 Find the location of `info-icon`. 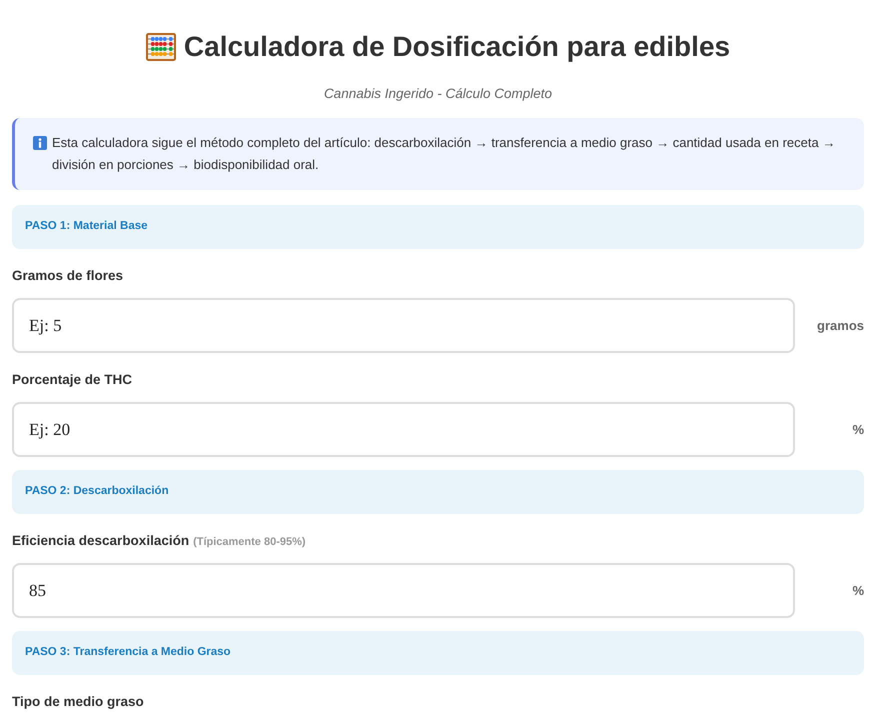

info-icon is located at coordinates (40, 143).